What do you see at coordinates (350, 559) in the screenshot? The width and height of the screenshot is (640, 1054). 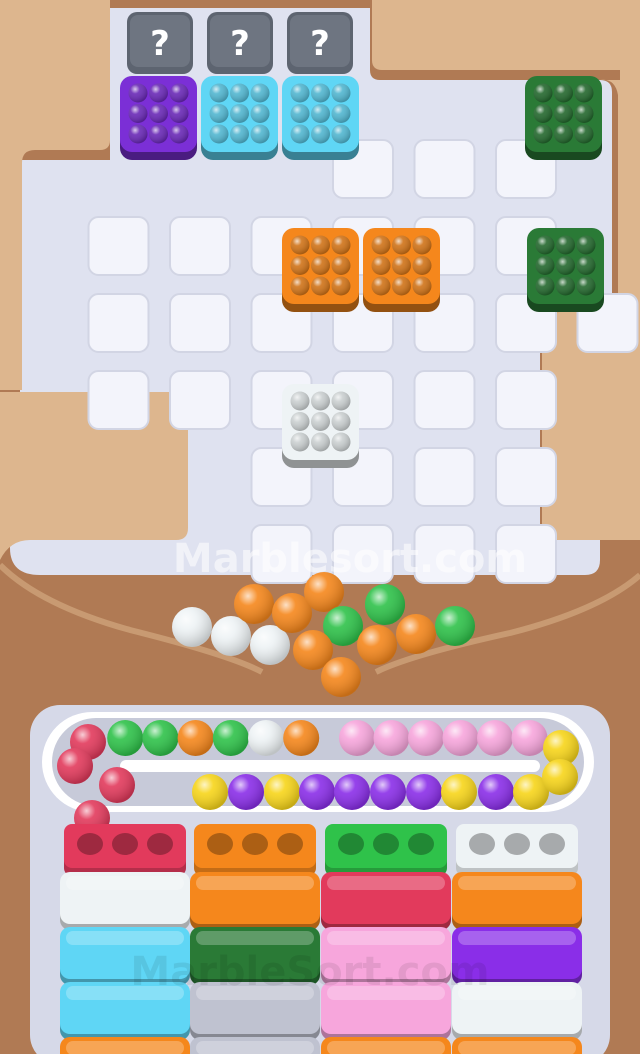 I see `watermark-text: Marblesort.com` at bounding box center [350, 559].